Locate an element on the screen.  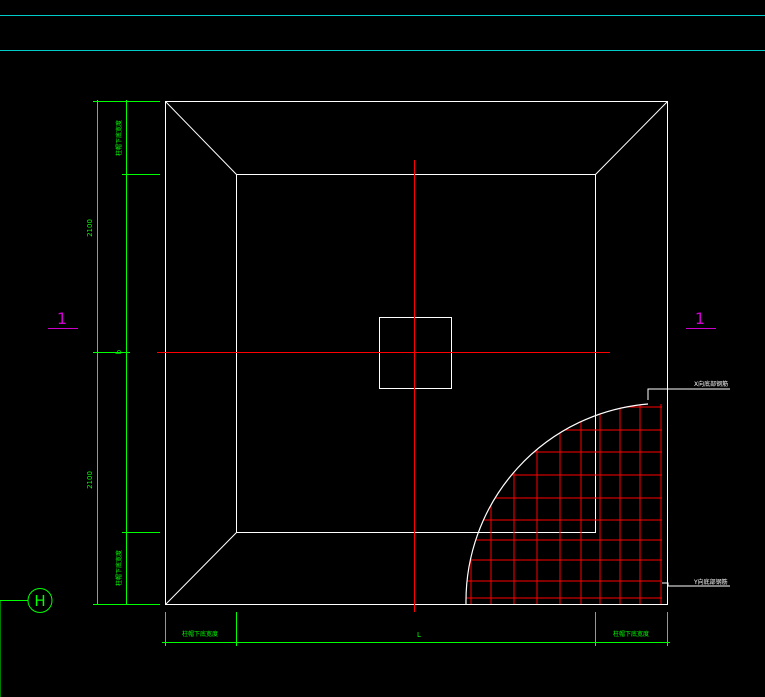
section-label-left: 1 is located at coordinates (62, 318).